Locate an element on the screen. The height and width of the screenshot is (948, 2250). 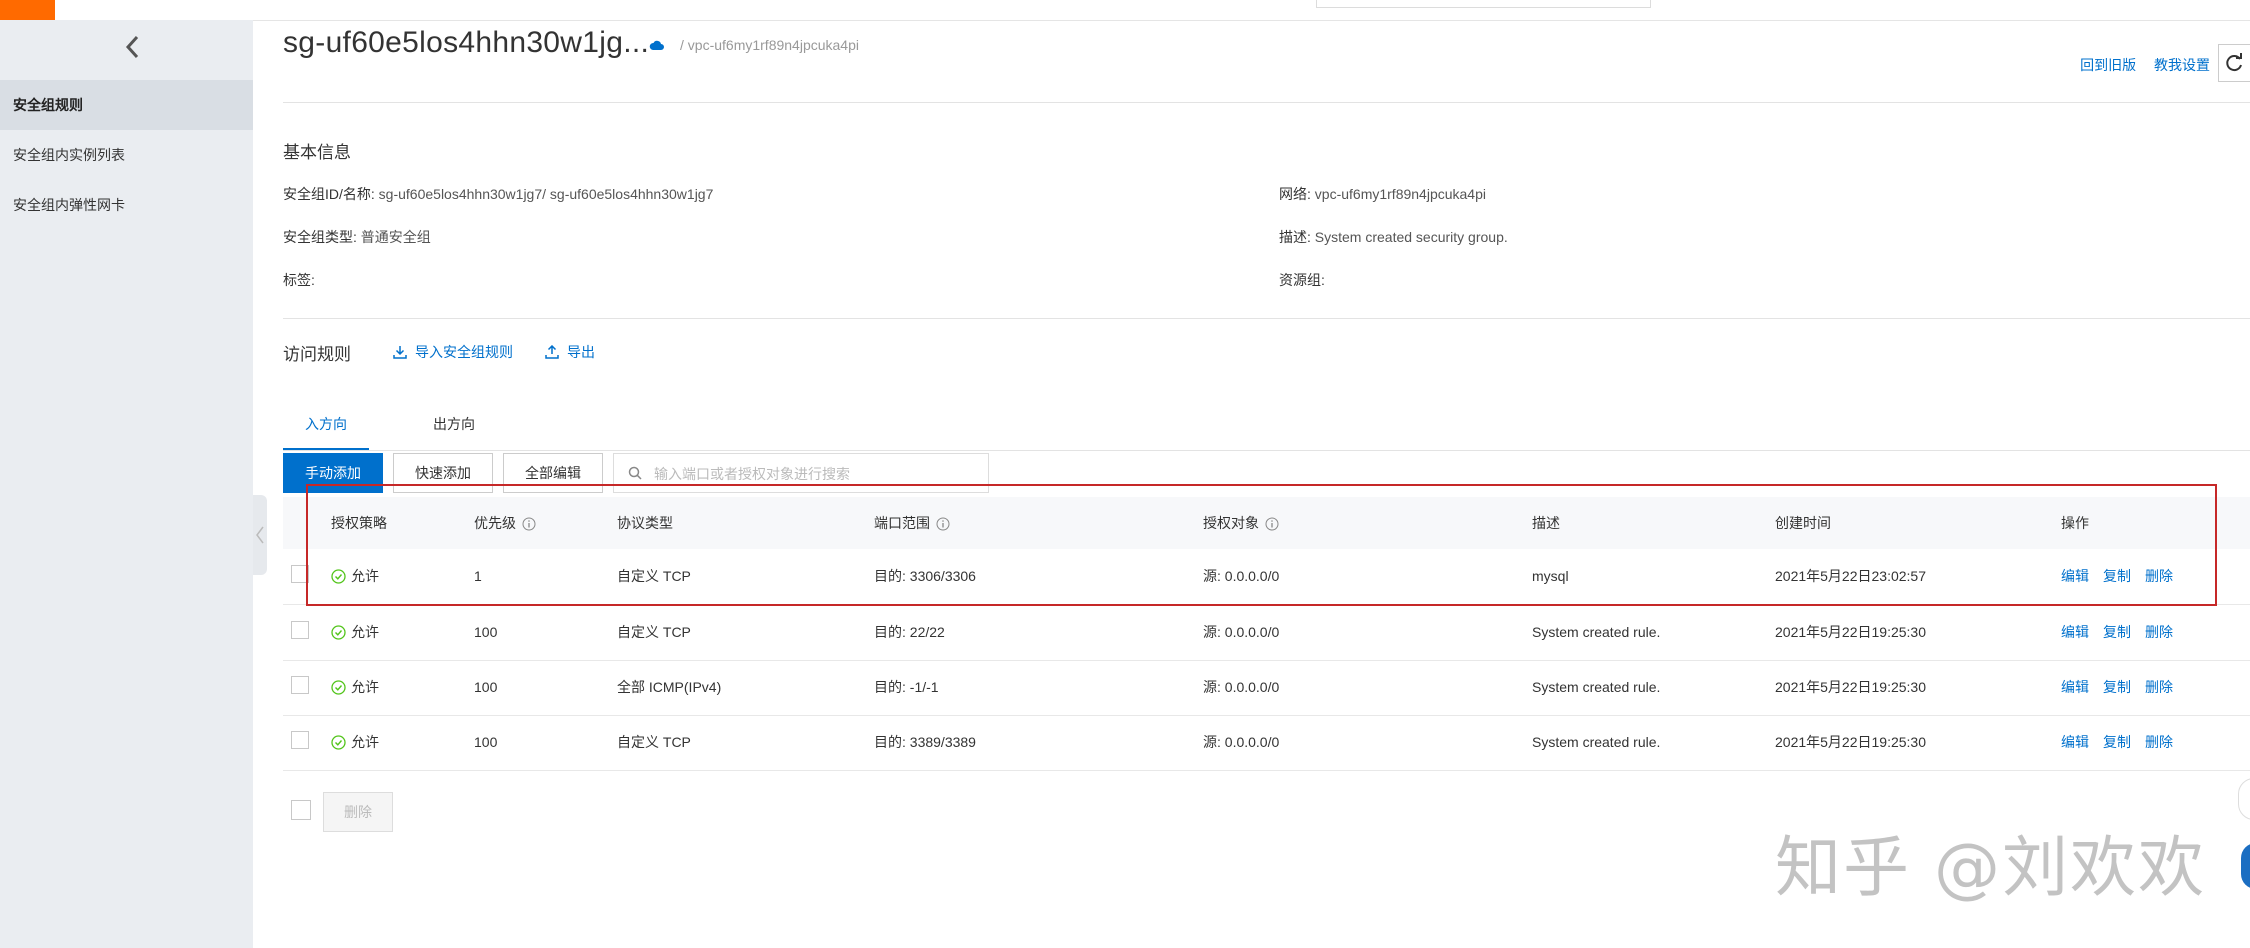
col-priority: 优先级 is located at coordinates (505, 523).